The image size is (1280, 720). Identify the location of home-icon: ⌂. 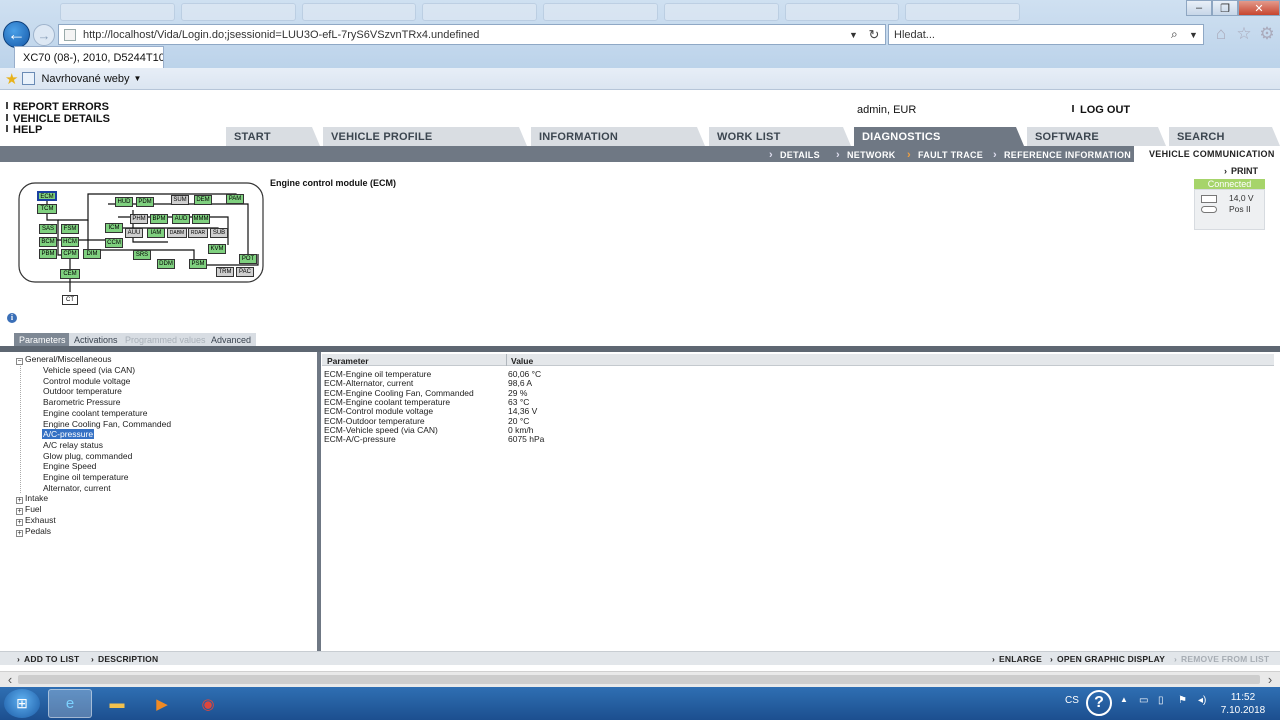
(1221, 34).